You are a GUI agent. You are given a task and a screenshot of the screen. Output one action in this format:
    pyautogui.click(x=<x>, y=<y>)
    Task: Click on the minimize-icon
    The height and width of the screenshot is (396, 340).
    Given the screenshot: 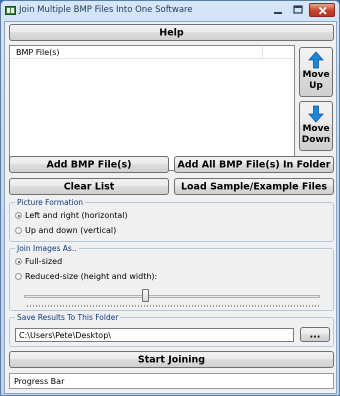 What is the action you would take?
    pyautogui.click(x=278, y=13)
    